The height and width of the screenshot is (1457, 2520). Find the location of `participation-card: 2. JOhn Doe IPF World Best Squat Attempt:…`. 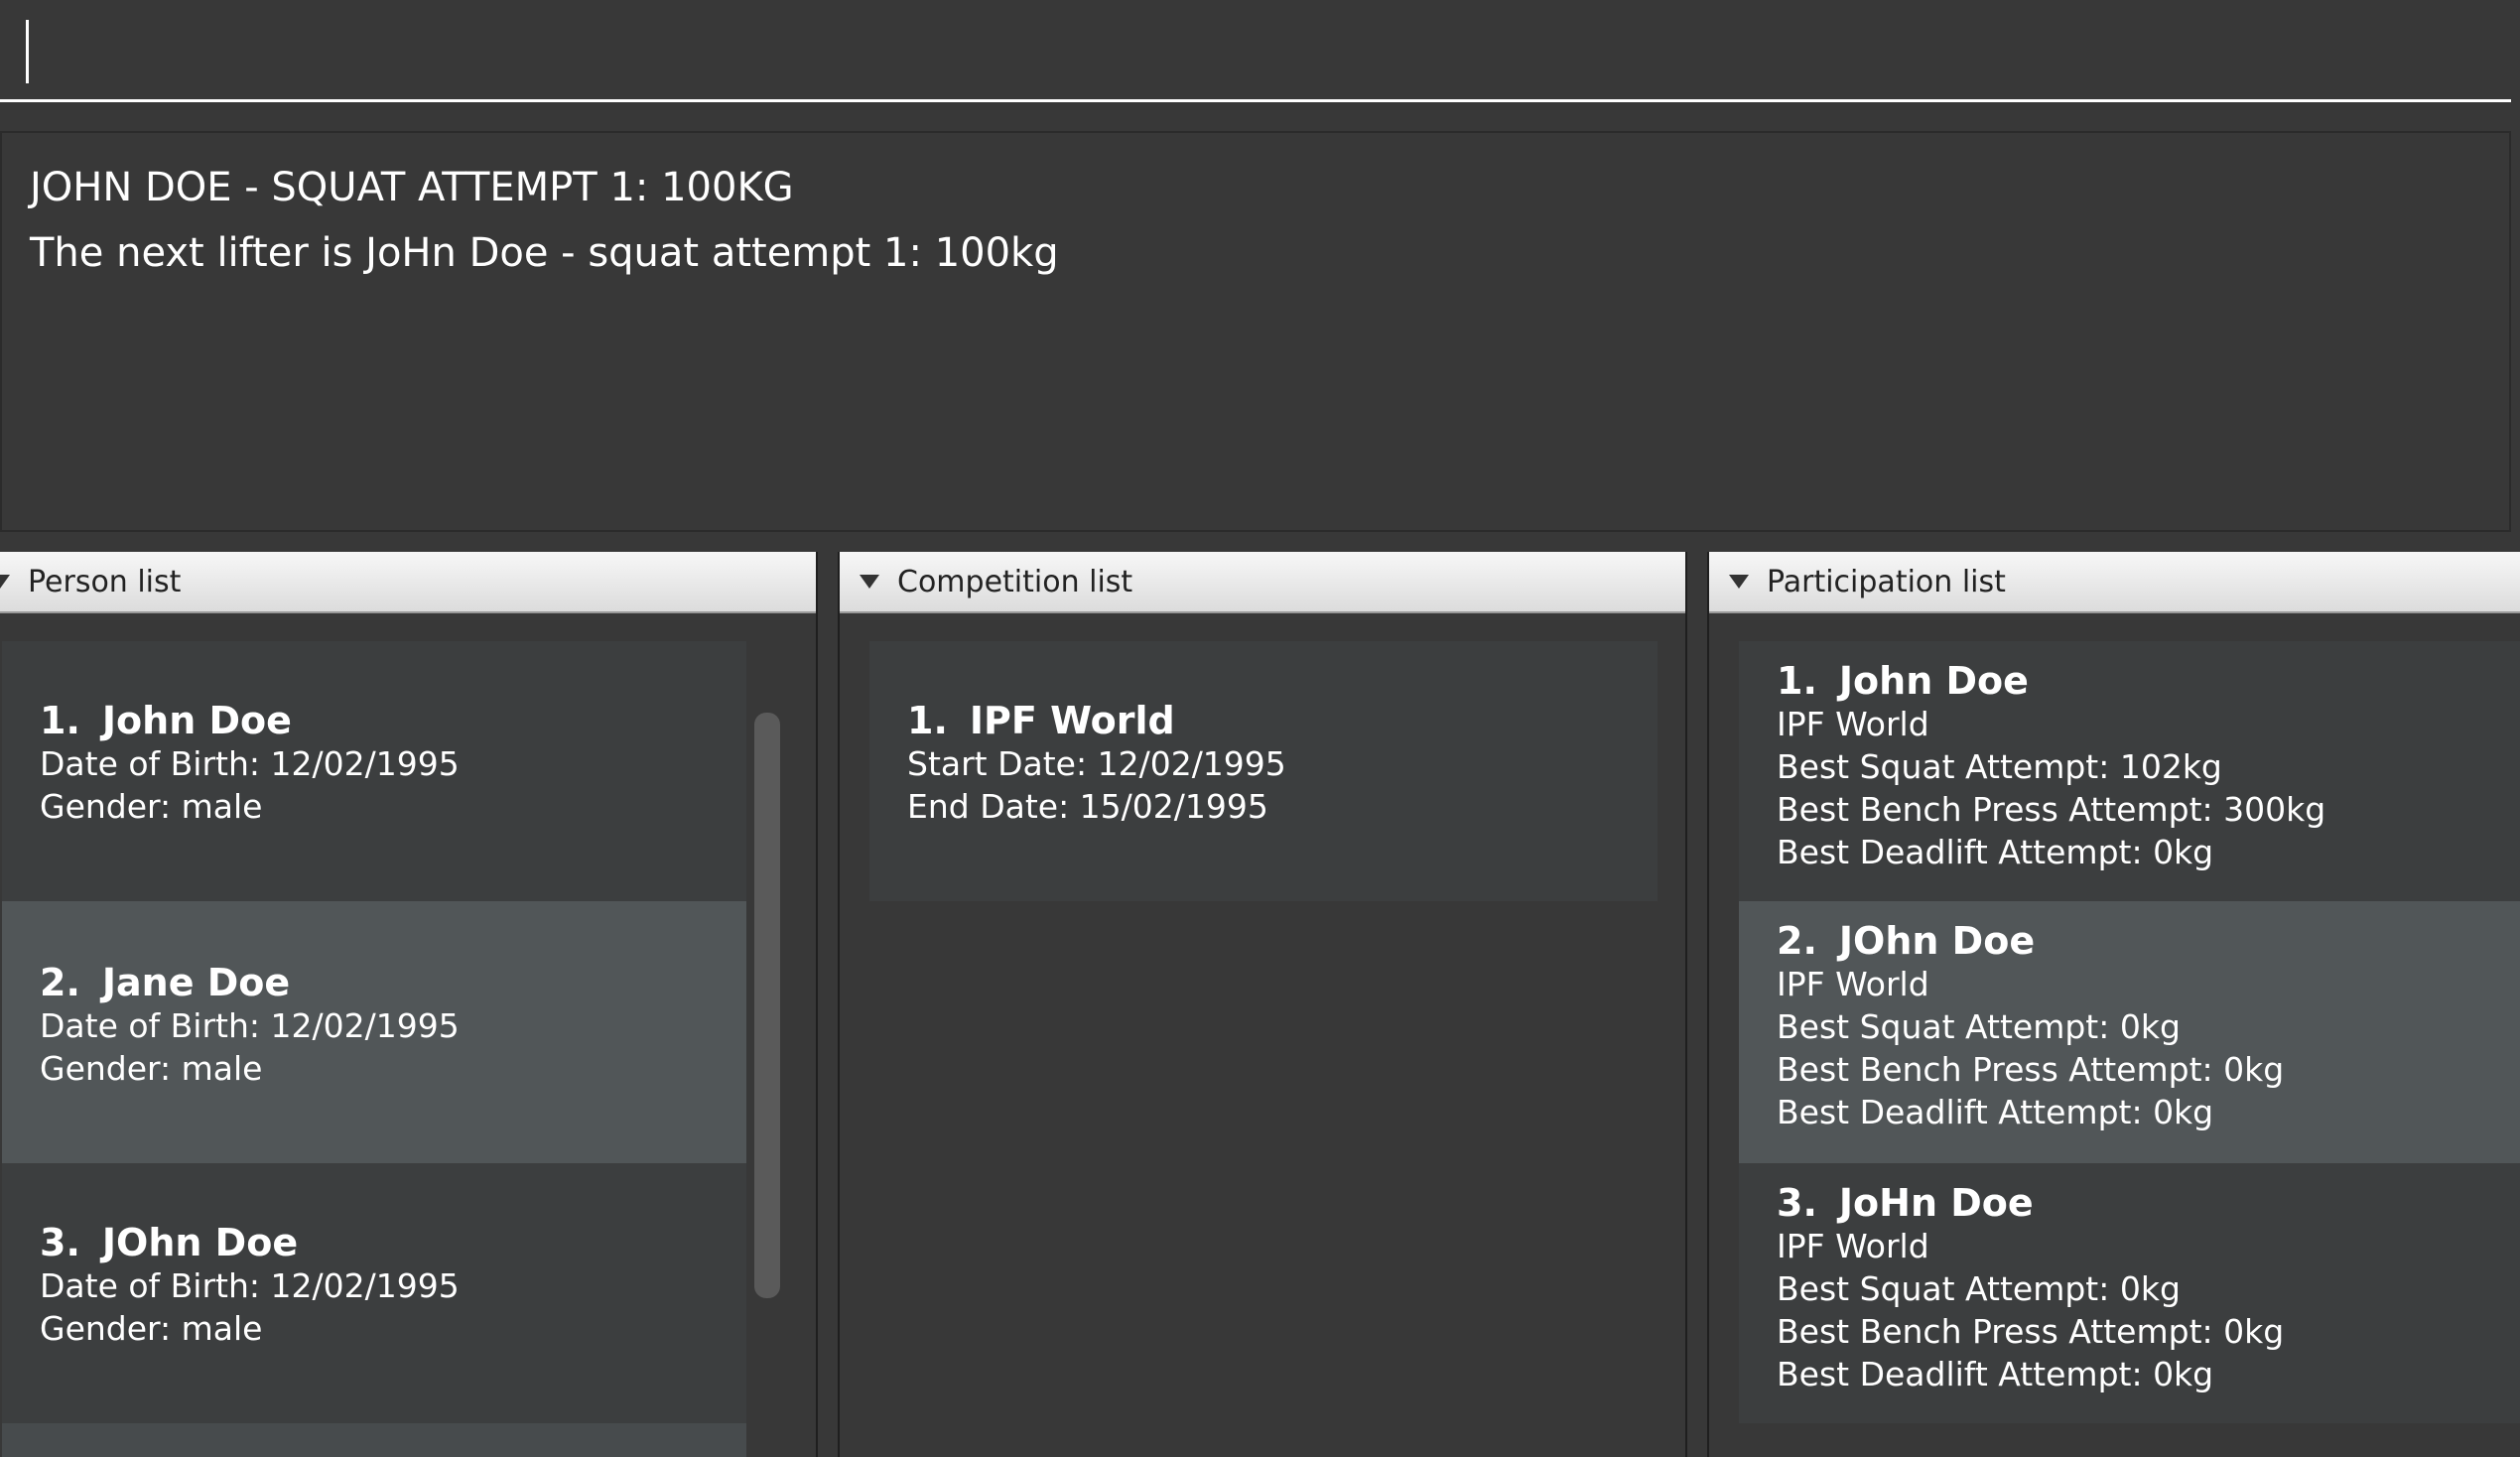

participation-card: 2. JOhn Doe IPF World Best Squat Attempt:… is located at coordinates (2129, 1032).